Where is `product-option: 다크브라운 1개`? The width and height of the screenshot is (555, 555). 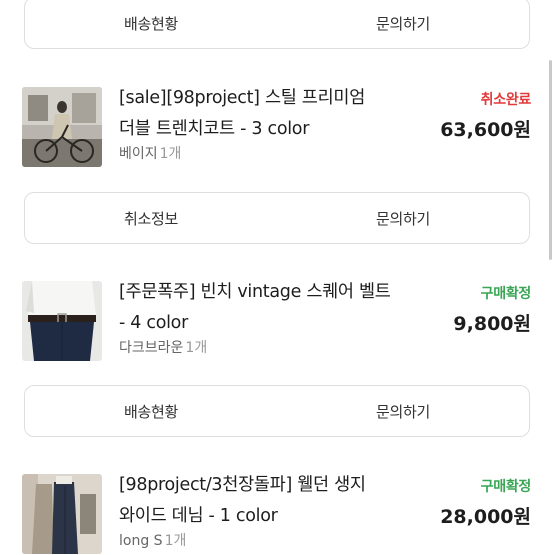
product-option: 다크브라운 1개 is located at coordinates (163, 348).